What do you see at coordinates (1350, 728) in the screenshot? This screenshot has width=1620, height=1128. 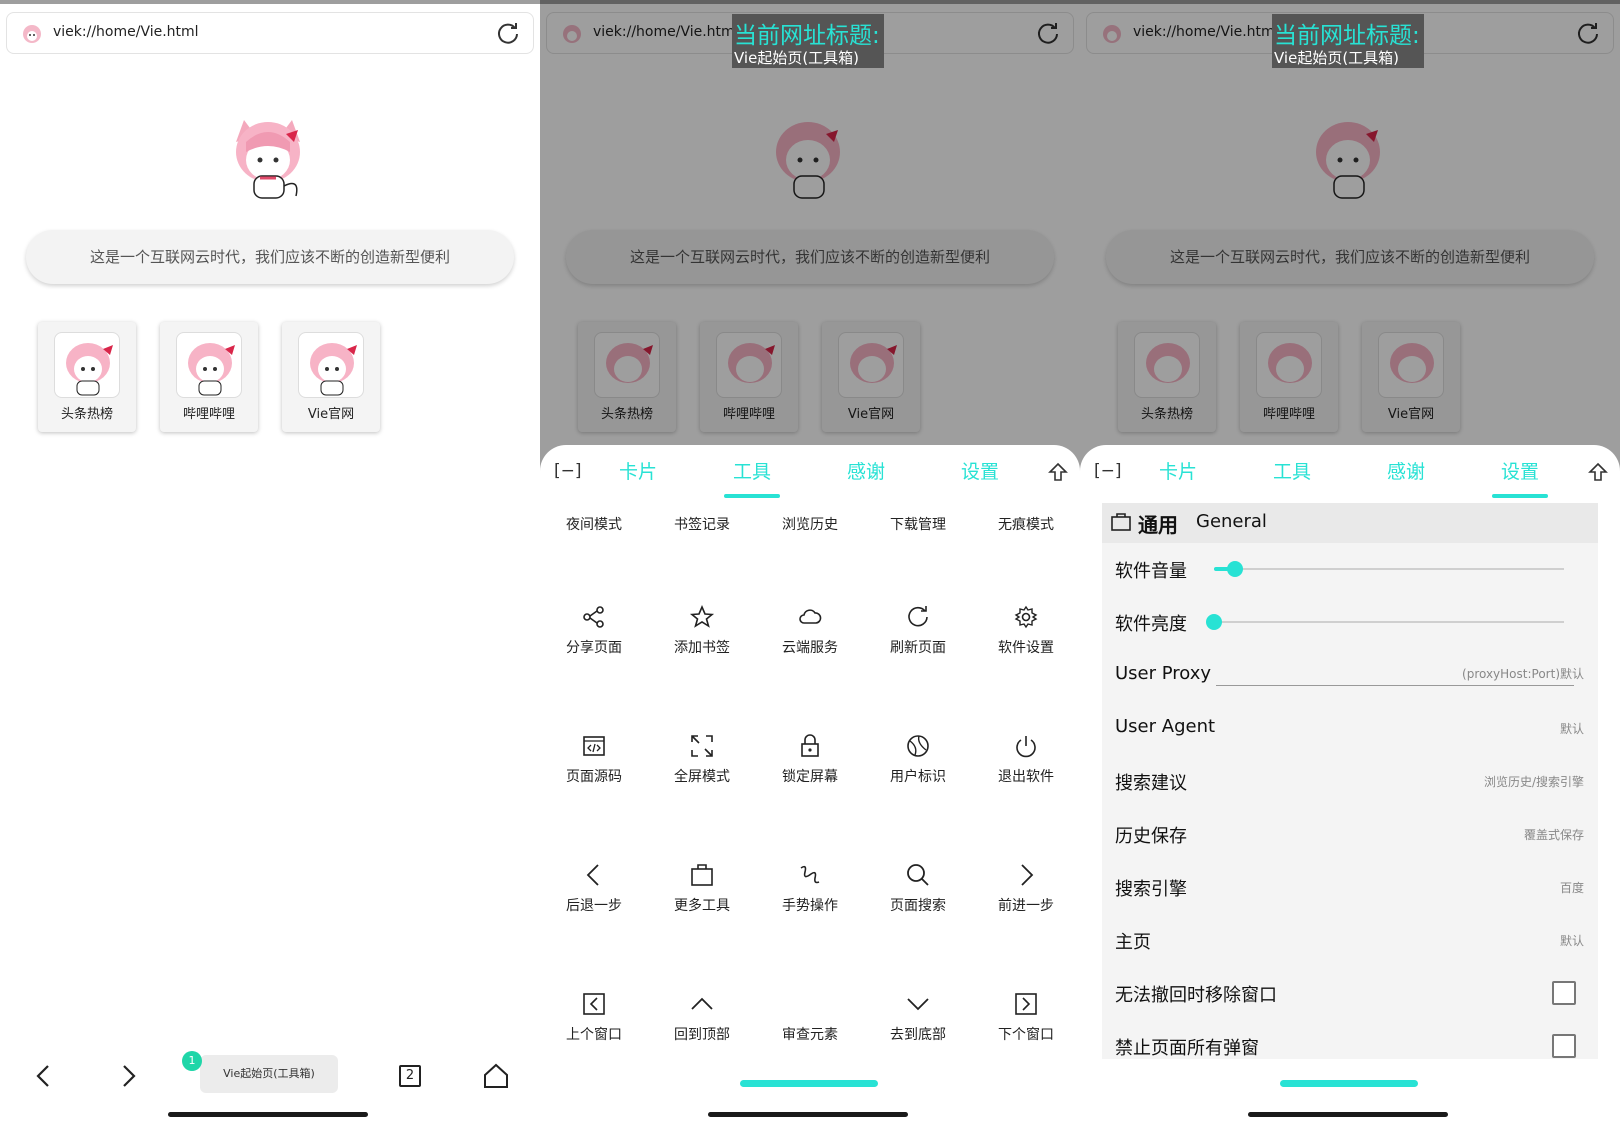 I see `user-agent-row: User Agent 默认` at bounding box center [1350, 728].